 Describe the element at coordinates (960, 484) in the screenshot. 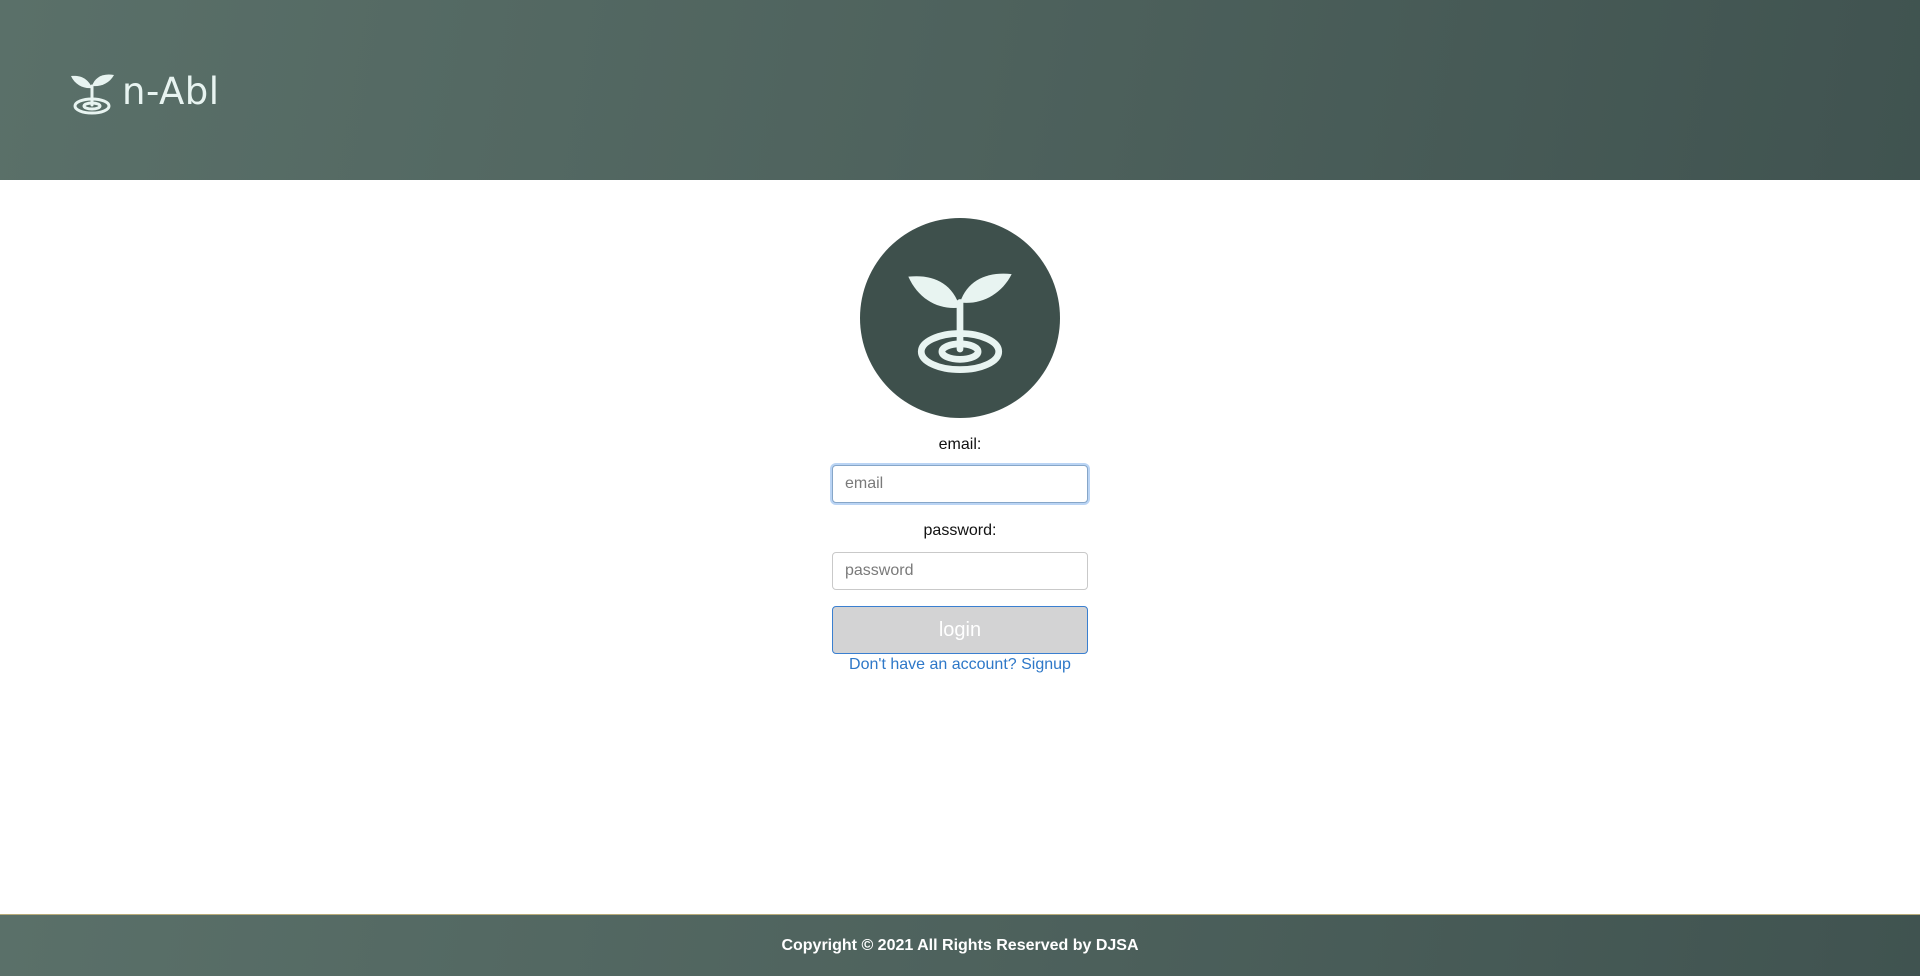

I see `email-field` at that location.